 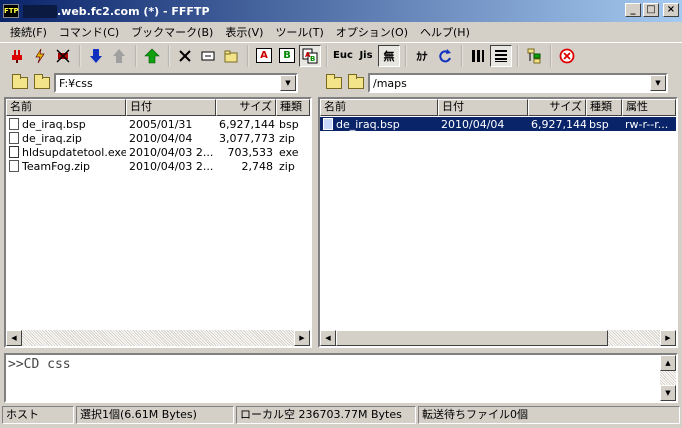 What do you see at coordinates (390, 83) in the screenshot?
I see `remote-path-text: /maps` at bounding box center [390, 83].